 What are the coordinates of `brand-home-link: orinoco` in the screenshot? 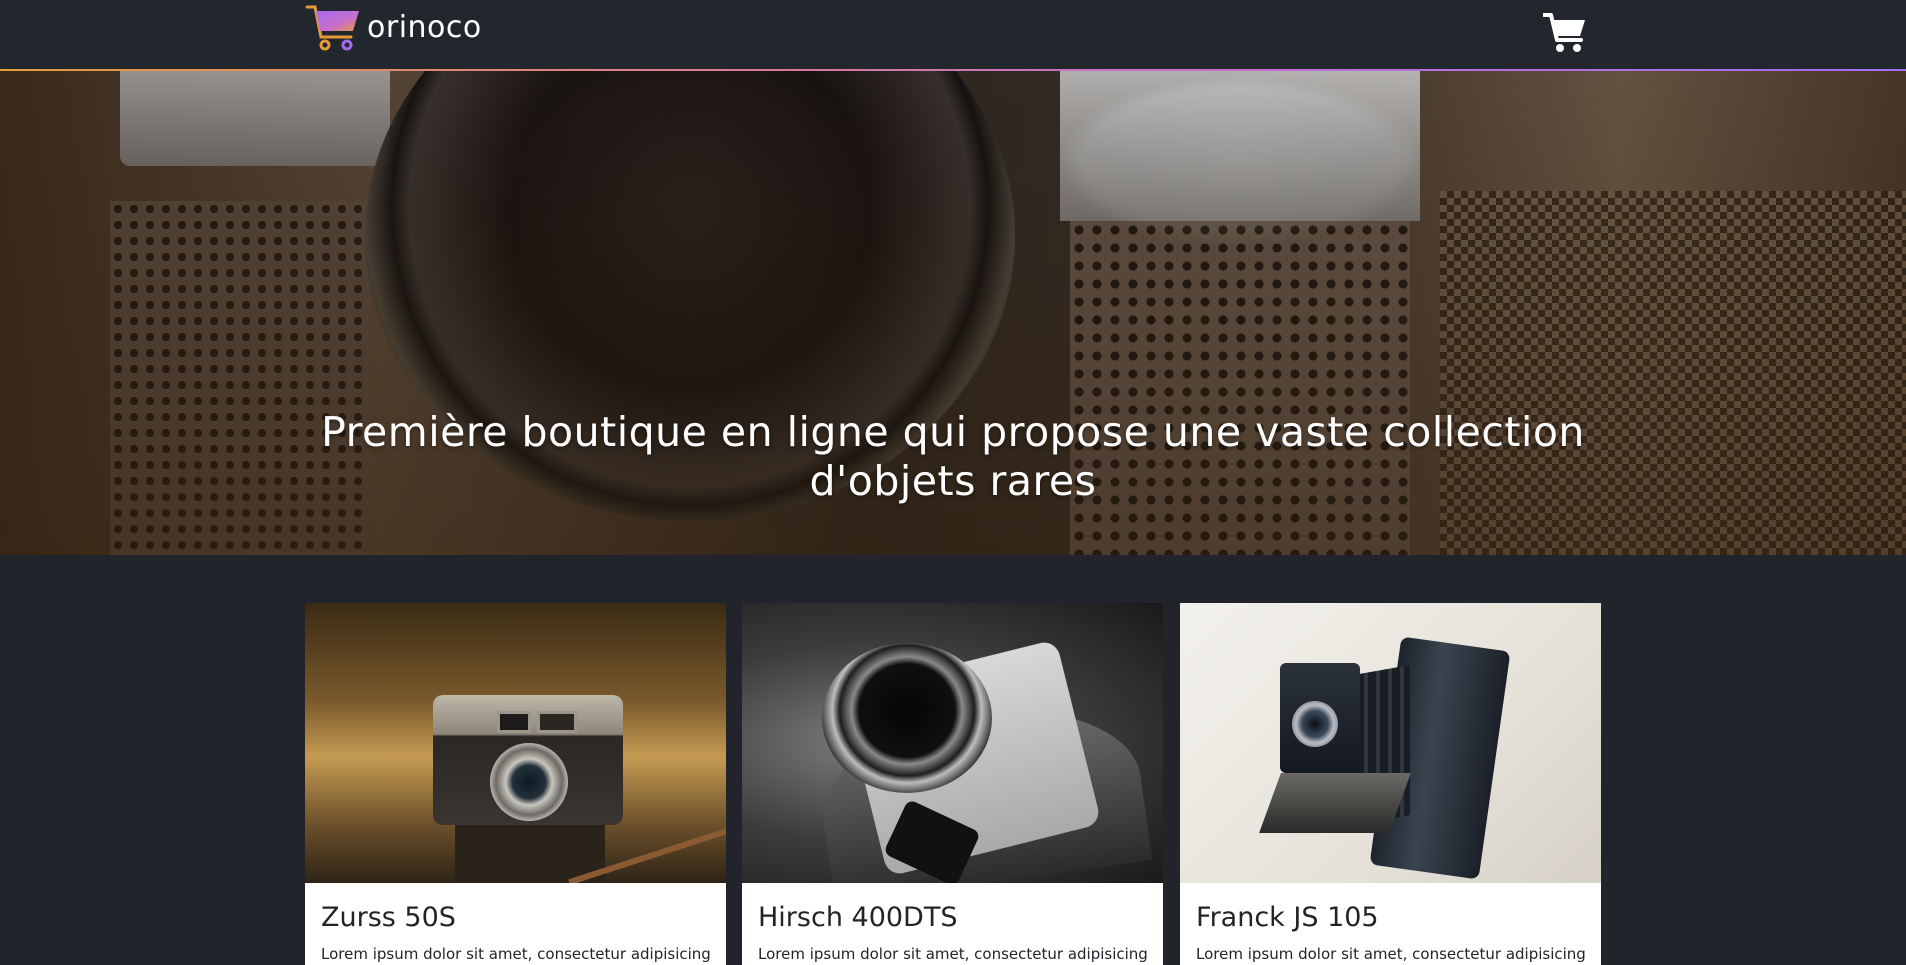 It's located at (393, 27).